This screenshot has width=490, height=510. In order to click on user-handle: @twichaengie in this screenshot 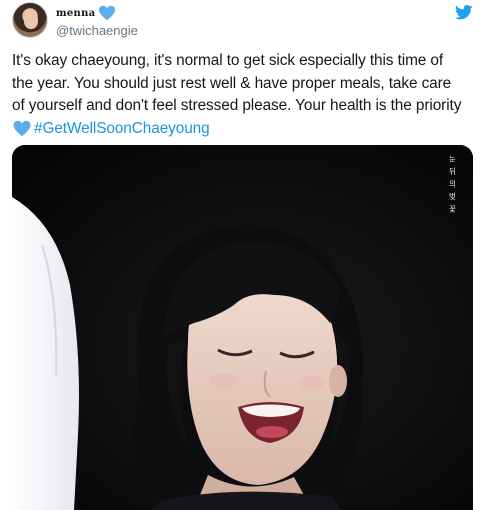, I will do `click(97, 30)`.